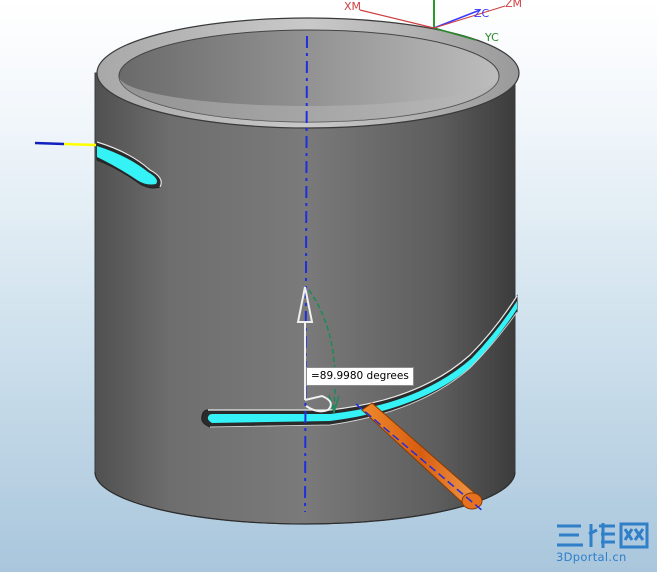 Image resolution: width=657 pixels, height=576 pixels. What do you see at coordinates (492, 37) in the screenshot?
I see `yc-axis-label: YC` at bounding box center [492, 37].